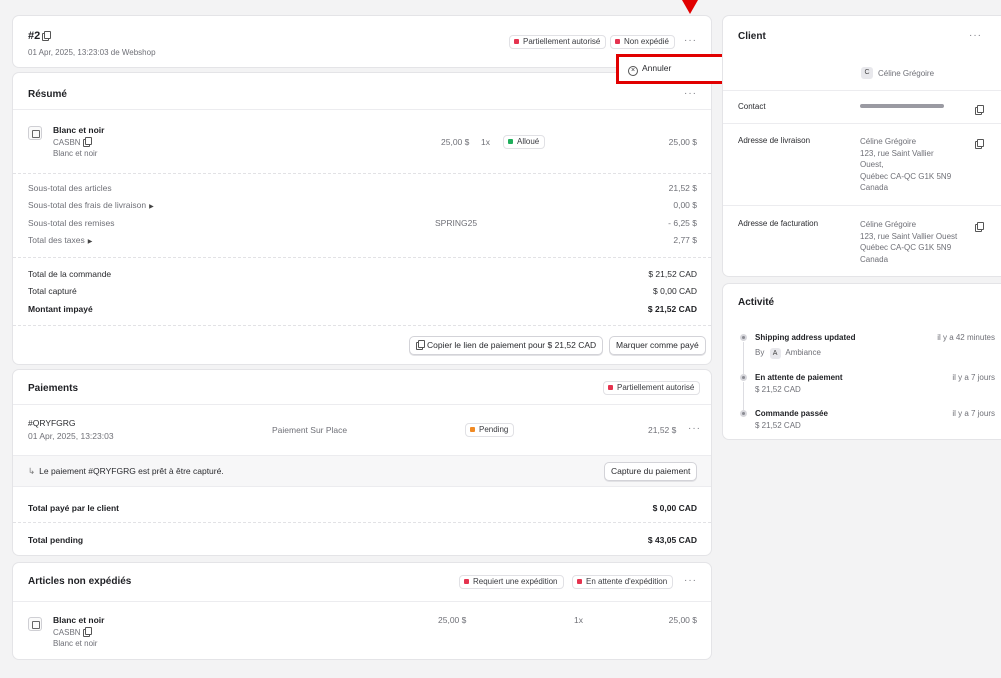 The image size is (1001, 678). What do you see at coordinates (902, 106) in the screenshot?
I see `contact-redacted` at bounding box center [902, 106].